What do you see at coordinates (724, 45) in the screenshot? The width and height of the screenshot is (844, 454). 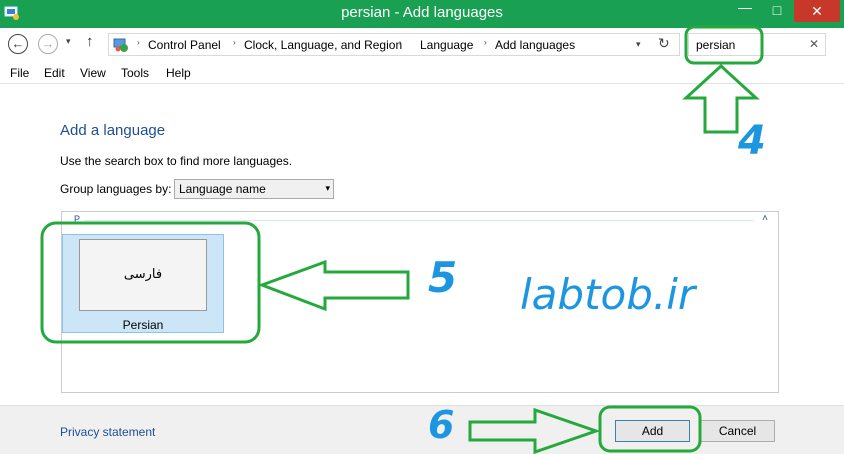 I see `search-highlight-box` at bounding box center [724, 45].